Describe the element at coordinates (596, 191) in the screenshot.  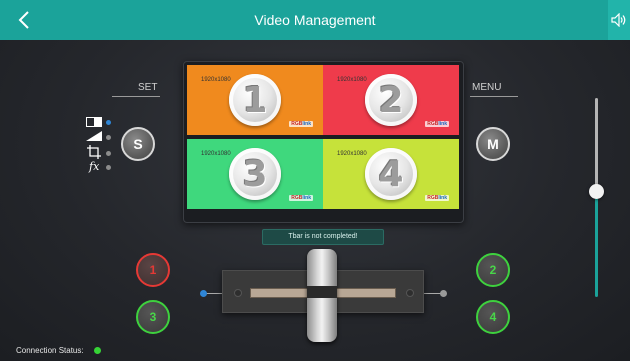
I see `volume-slider-thumb` at that location.